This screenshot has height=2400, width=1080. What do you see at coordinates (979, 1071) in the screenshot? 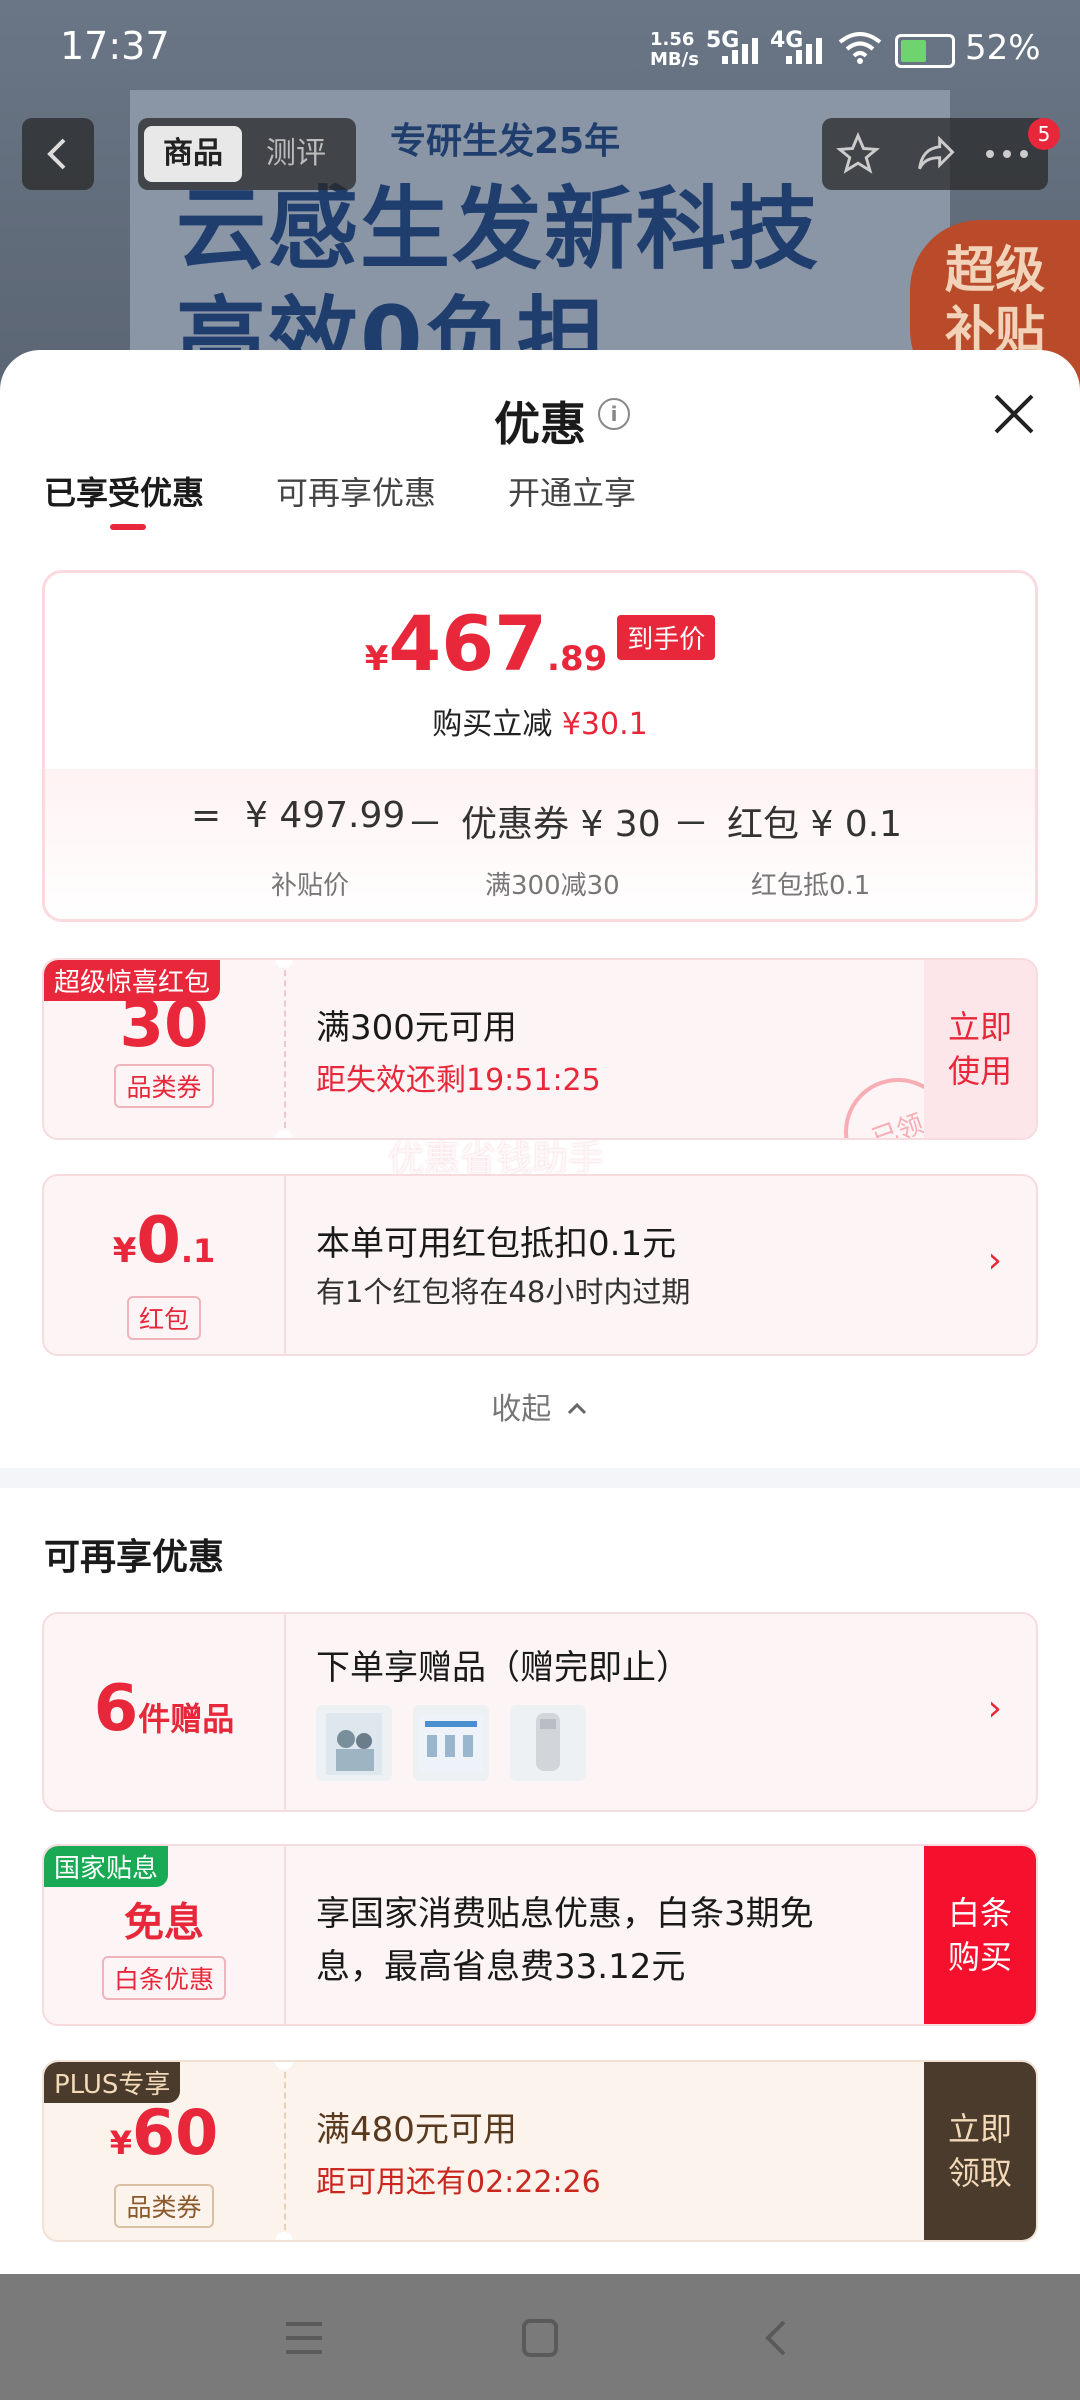
I see `use-now-label-2: 使用` at bounding box center [979, 1071].